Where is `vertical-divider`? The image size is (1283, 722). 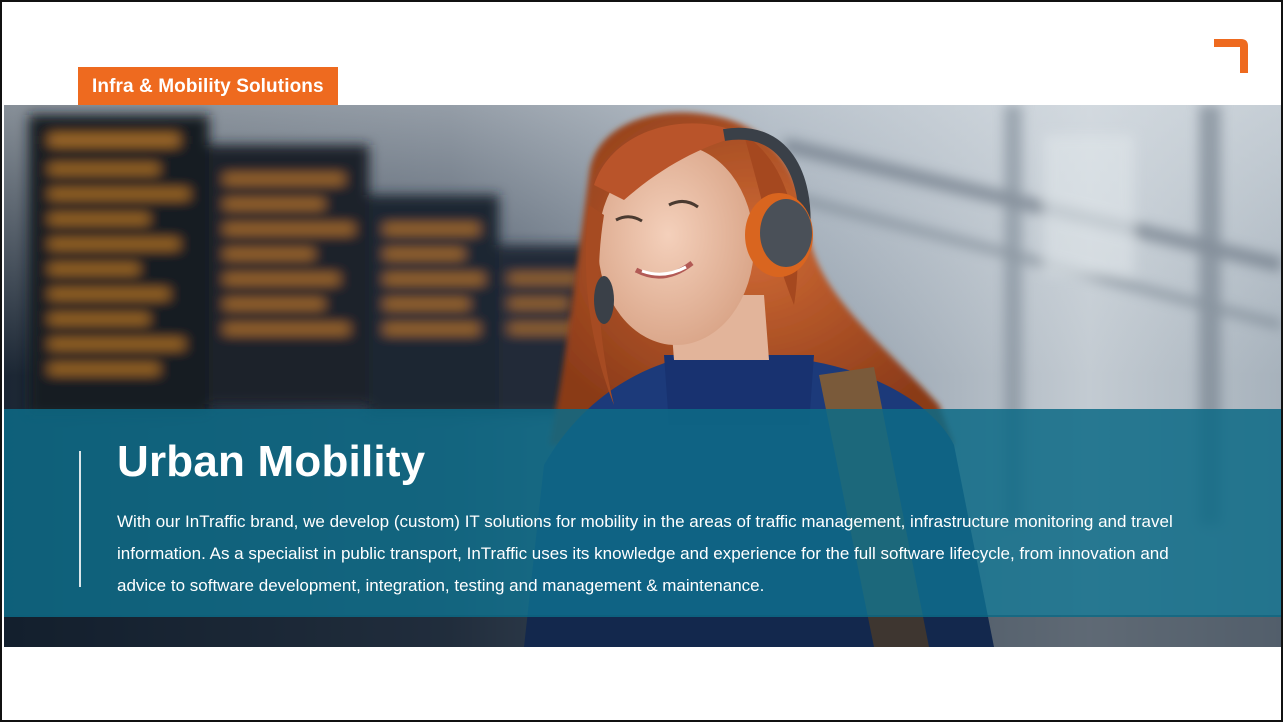
vertical-divider is located at coordinates (80, 519).